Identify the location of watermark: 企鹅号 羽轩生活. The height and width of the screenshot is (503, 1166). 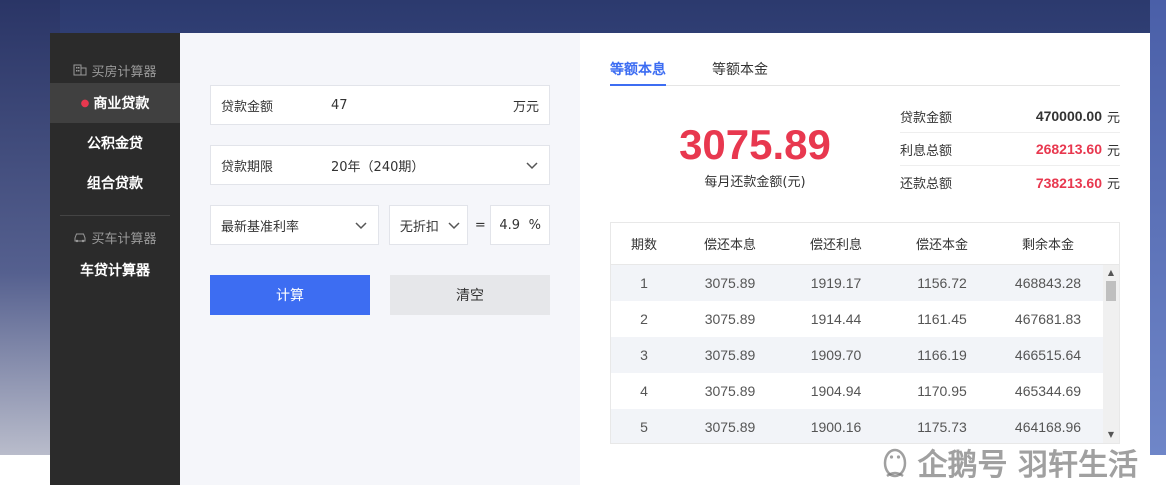
(1009, 462).